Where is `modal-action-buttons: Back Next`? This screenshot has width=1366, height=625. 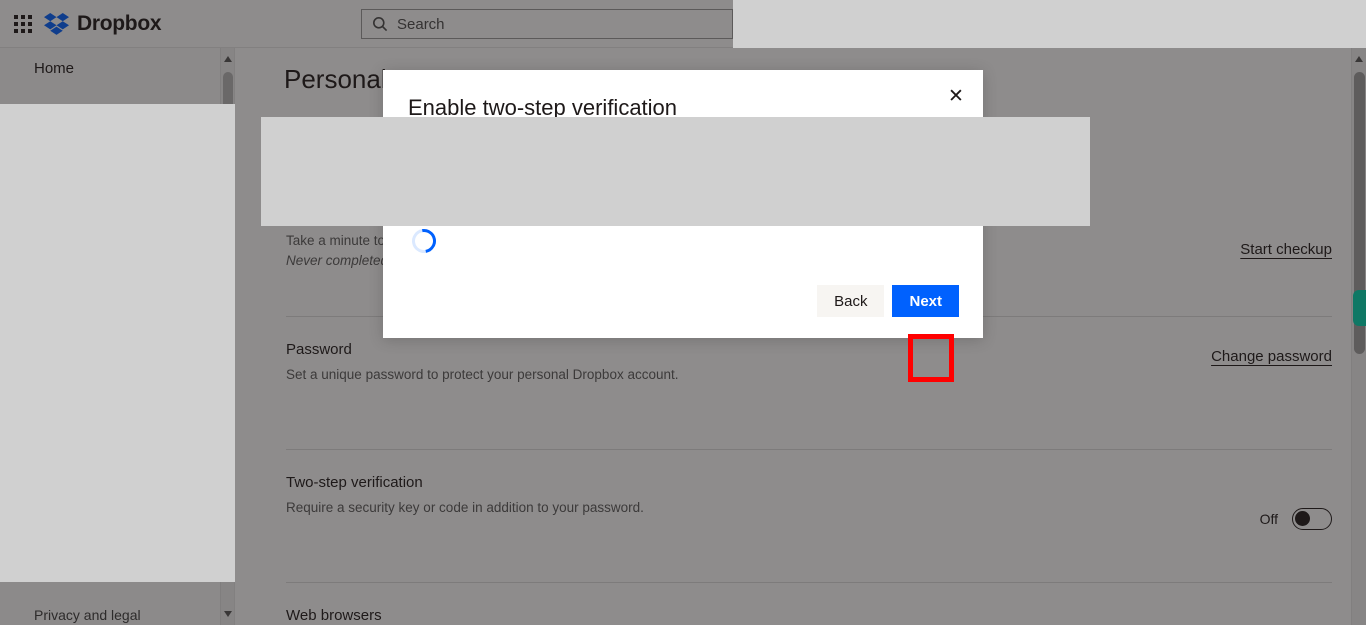
modal-action-buttons: Back Next is located at coordinates (888, 301).